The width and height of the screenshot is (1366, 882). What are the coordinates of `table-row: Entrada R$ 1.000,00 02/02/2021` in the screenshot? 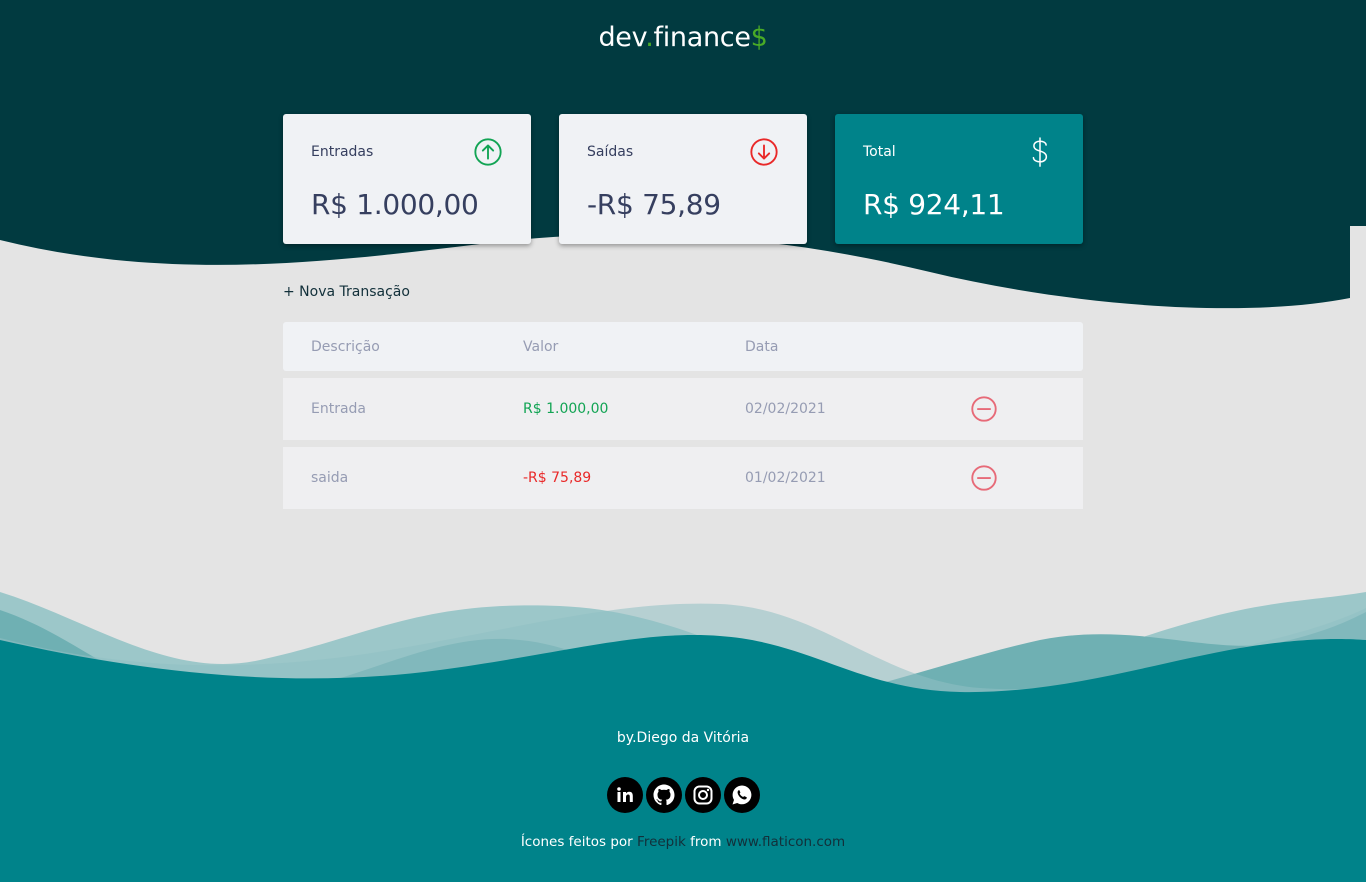 It's located at (683, 409).